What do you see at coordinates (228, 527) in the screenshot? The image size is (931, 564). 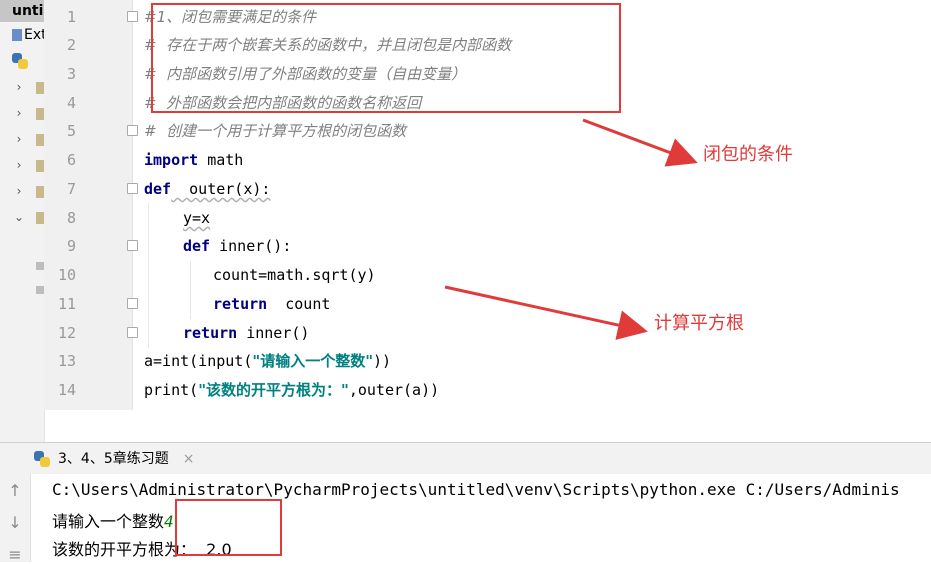 I see `highlight-box-result` at bounding box center [228, 527].